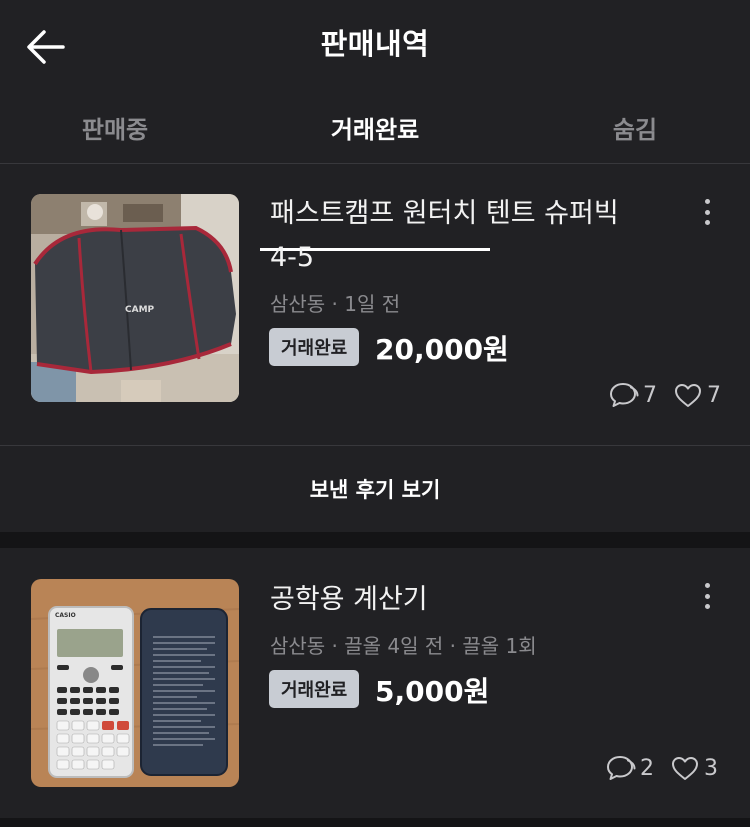 The height and width of the screenshot is (827, 750). Describe the element at coordinates (442, 349) in the screenshot. I see `item-price: 20,000원` at that location.